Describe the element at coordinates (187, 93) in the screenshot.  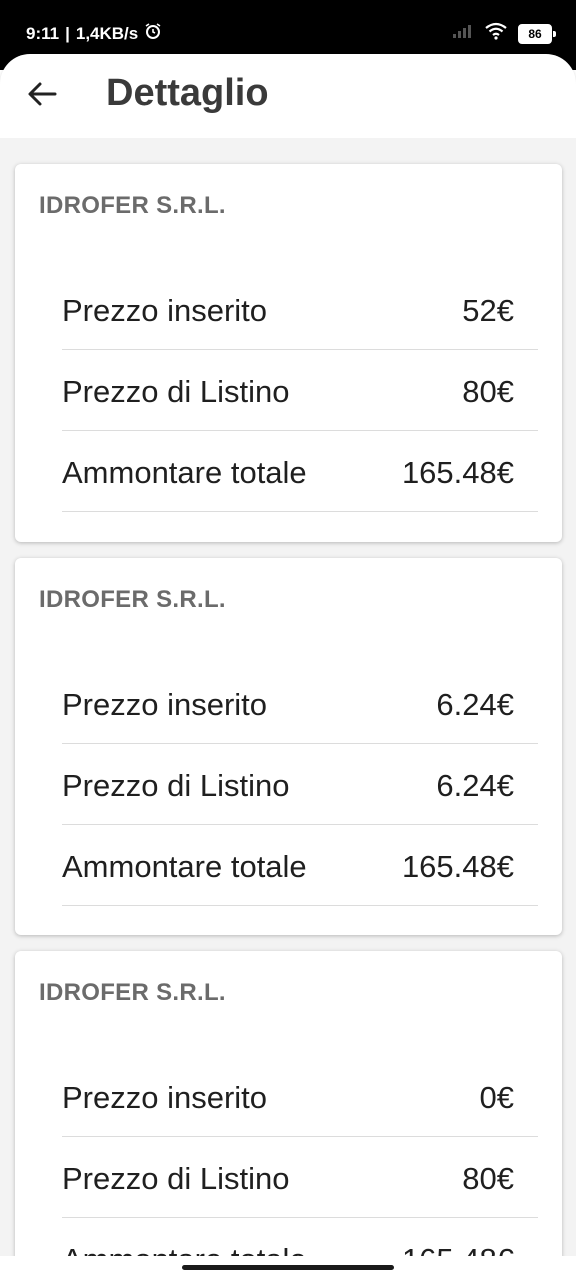
I see `page-title: Dettaglio` at that location.